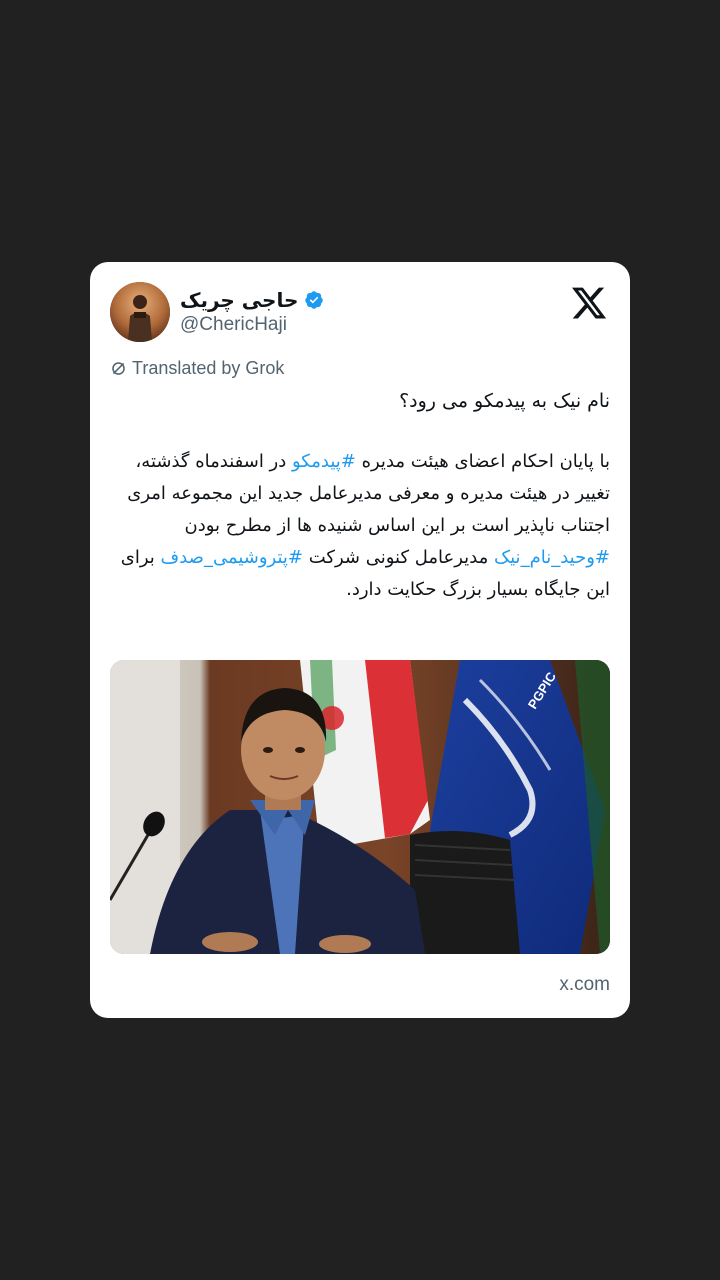  What do you see at coordinates (482, 461) in the screenshot?
I see `tweet-text-segment: با پایان احکام اعضای هیئت مدیره` at bounding box center [482, 461].